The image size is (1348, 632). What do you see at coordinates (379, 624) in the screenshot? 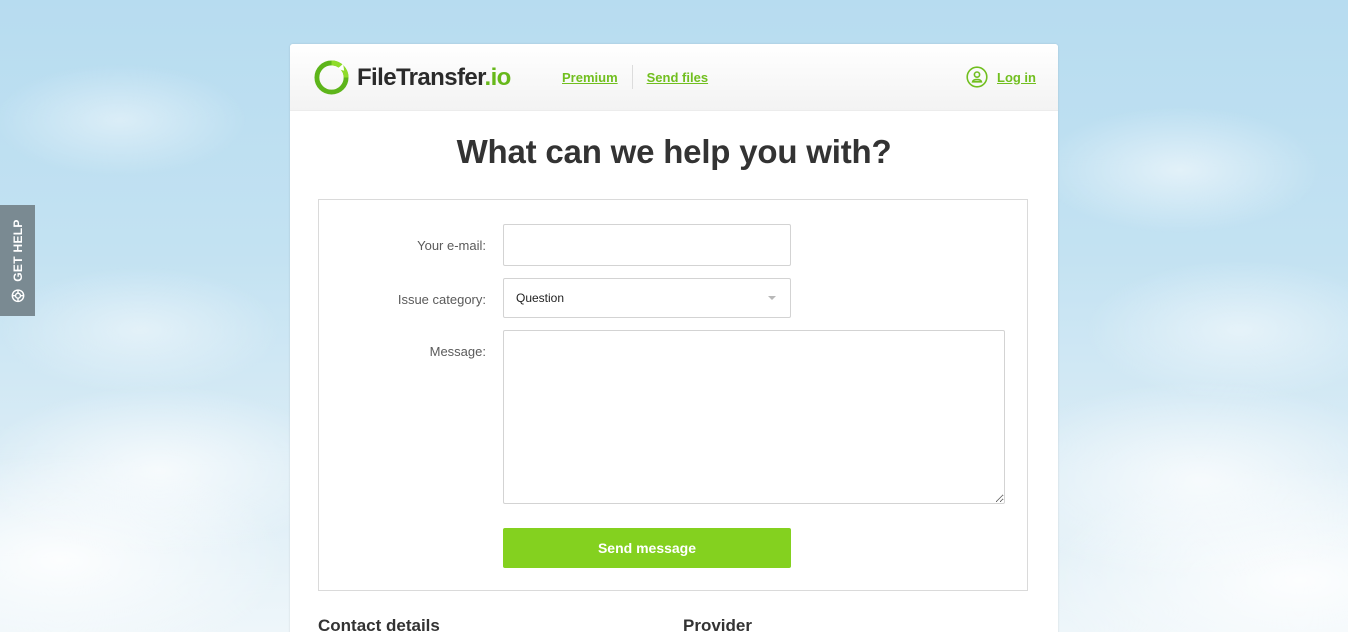
I see `contact-details-heading: Contact details` at bounding box center [379, 624].